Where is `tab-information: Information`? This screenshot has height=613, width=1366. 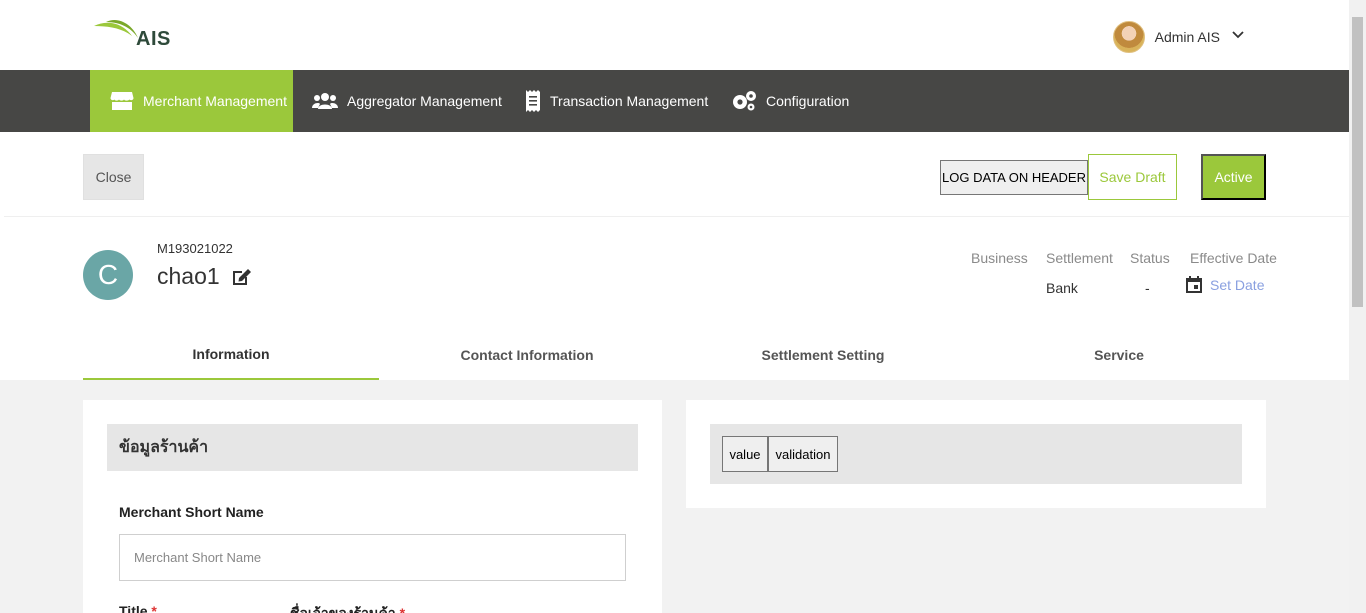
tab-information: Information is located at coordinates (231, 355).